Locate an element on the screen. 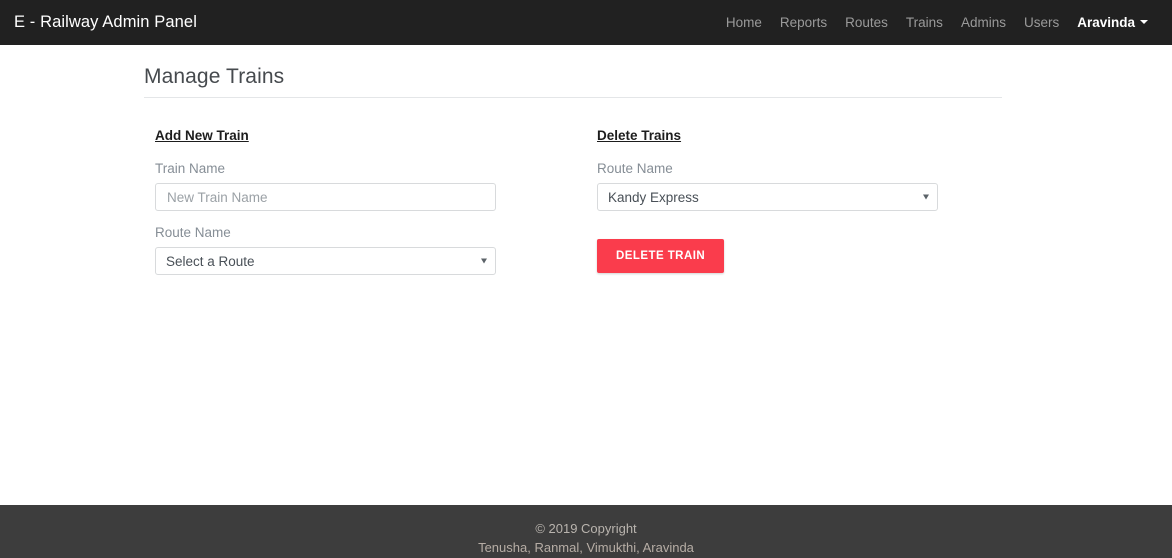 The width and height of the screenshot is (1172, 558). delete-route-select-wrap: Kandy Express is located at coordinates (767, 197).